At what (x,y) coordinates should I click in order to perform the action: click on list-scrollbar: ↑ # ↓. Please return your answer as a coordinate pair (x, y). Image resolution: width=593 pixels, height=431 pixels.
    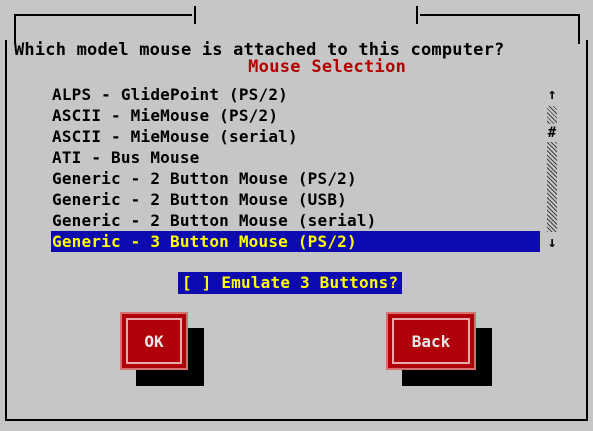
    Looking at the image, I should click on (552, 168).